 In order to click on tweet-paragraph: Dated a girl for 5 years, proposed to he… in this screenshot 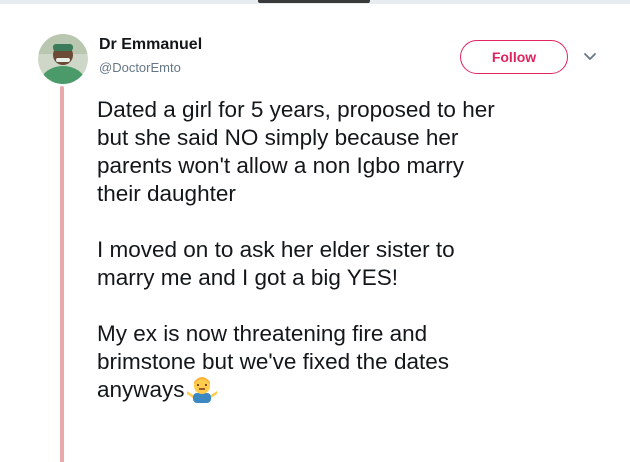, I will do `click(296, 151)`.